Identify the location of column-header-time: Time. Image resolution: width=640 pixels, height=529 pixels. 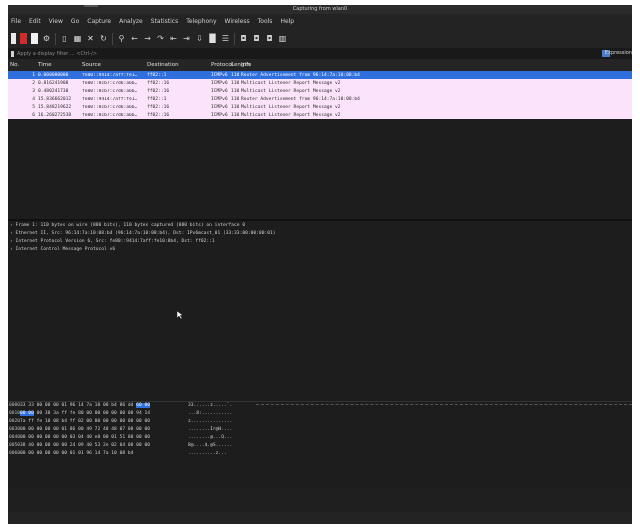
(60, 65).